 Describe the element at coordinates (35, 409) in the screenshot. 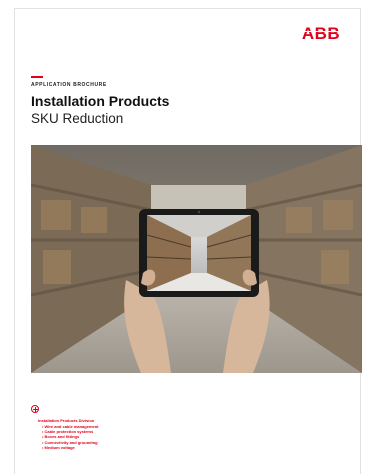

I see `plus-circle-icon` at that location.